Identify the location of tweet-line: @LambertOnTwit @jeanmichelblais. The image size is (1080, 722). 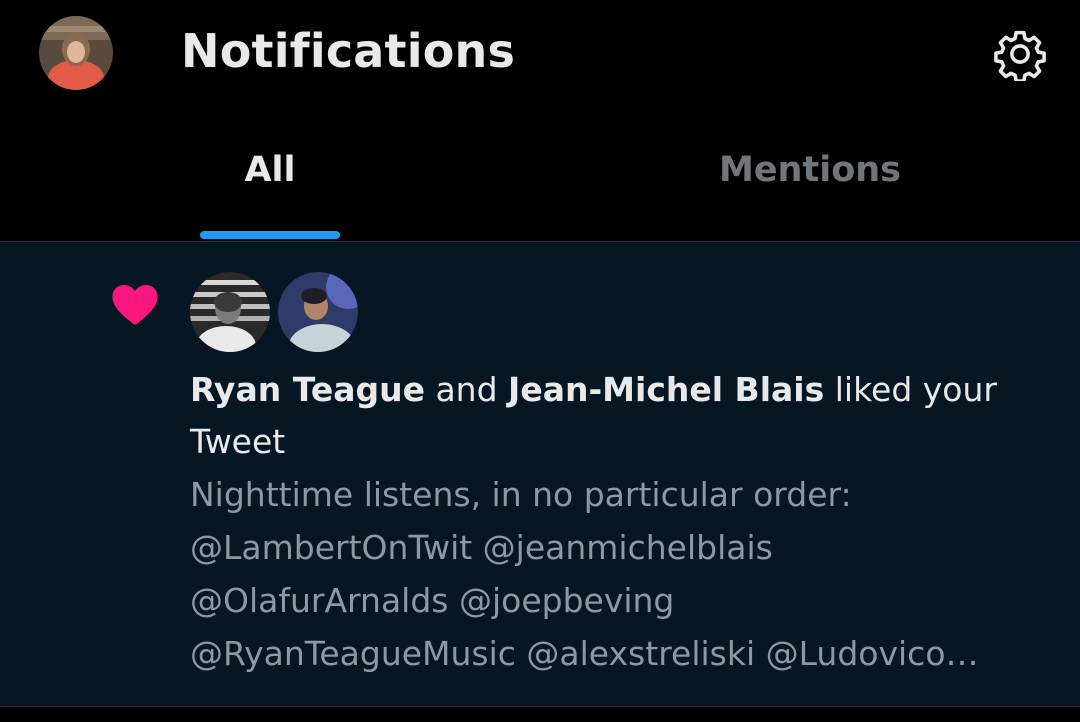
(481, 547).